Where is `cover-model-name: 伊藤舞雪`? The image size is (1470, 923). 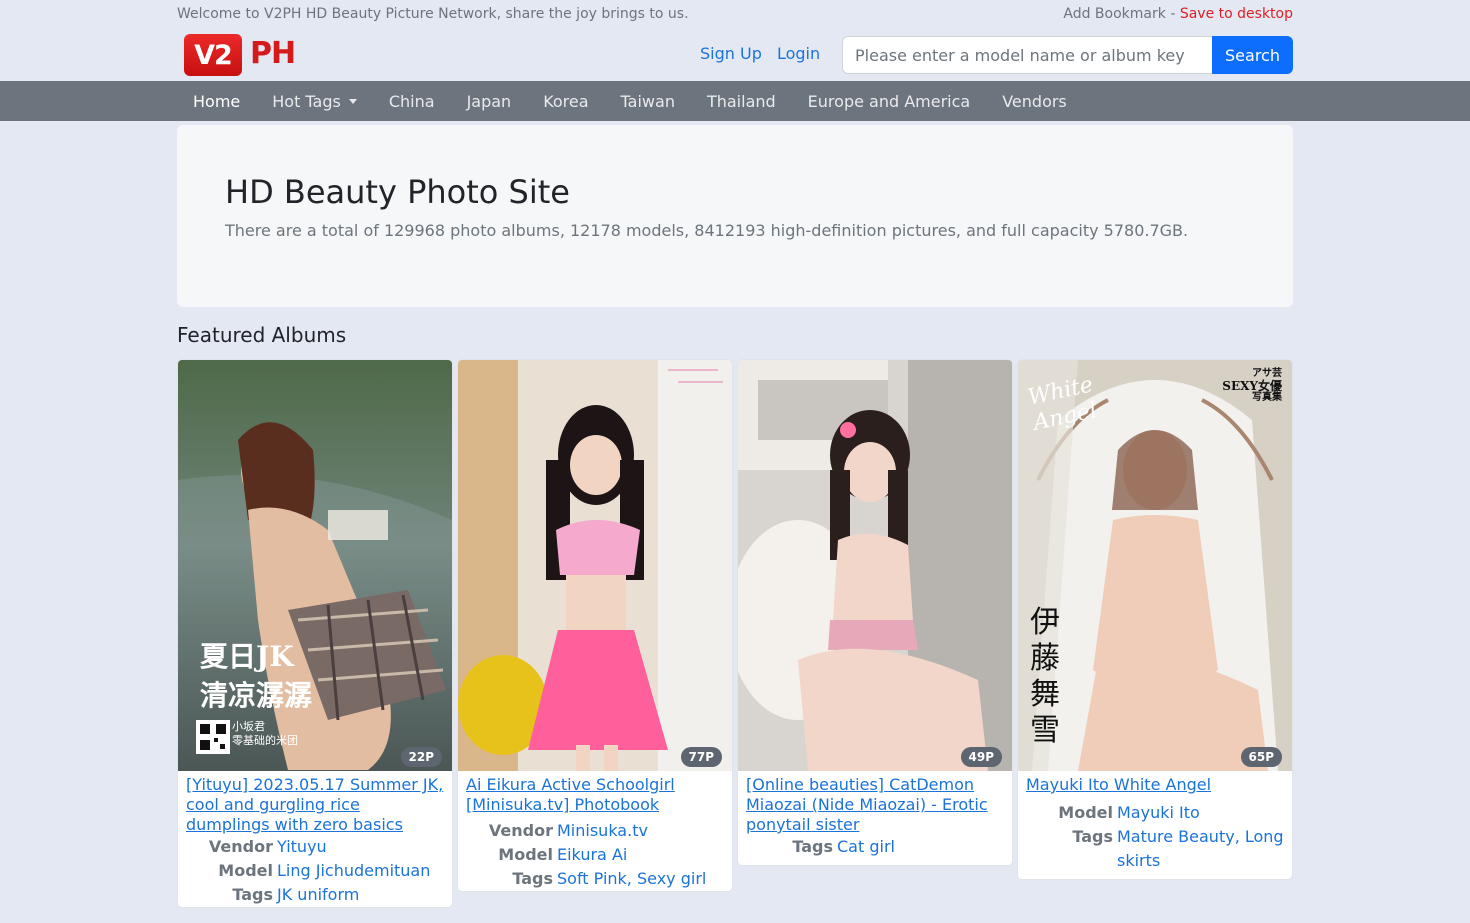
cover-model-name: 伊藤舞雪 is located at coordinates (1045, 676).